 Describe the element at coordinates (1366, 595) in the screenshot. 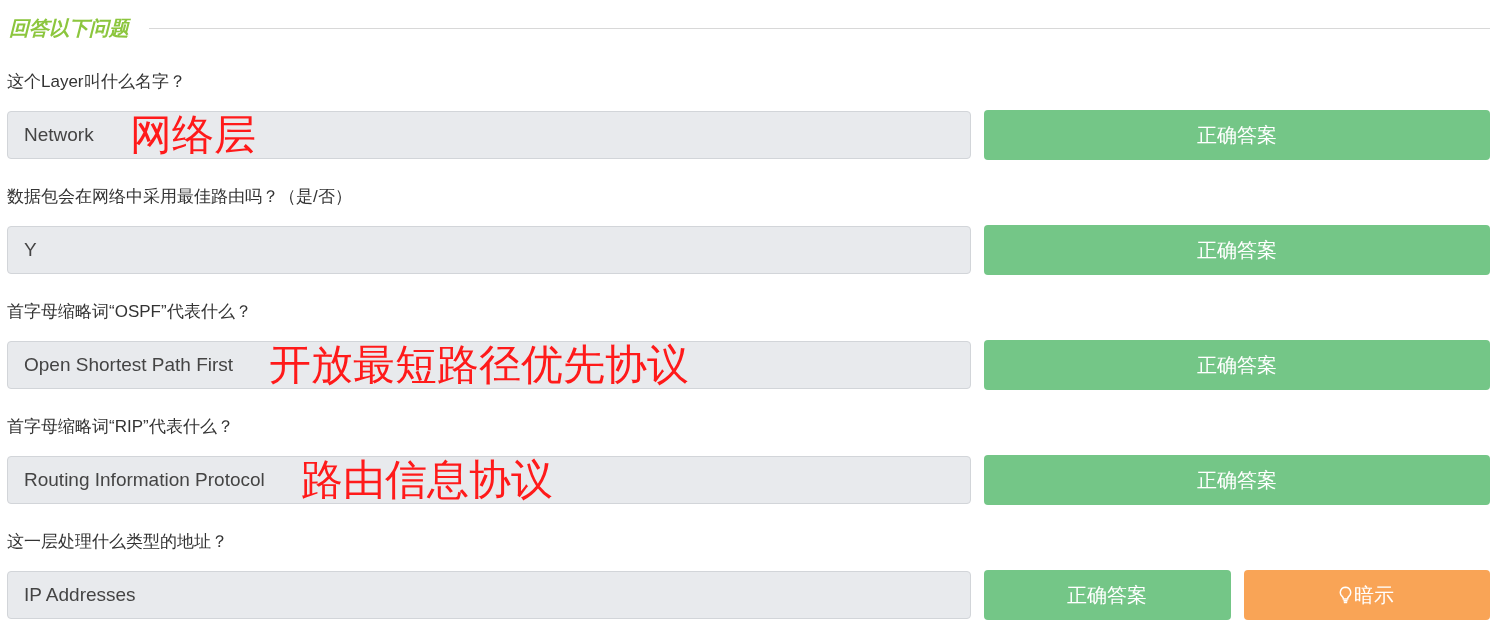

I see `hint-button: 暗示` at that location.